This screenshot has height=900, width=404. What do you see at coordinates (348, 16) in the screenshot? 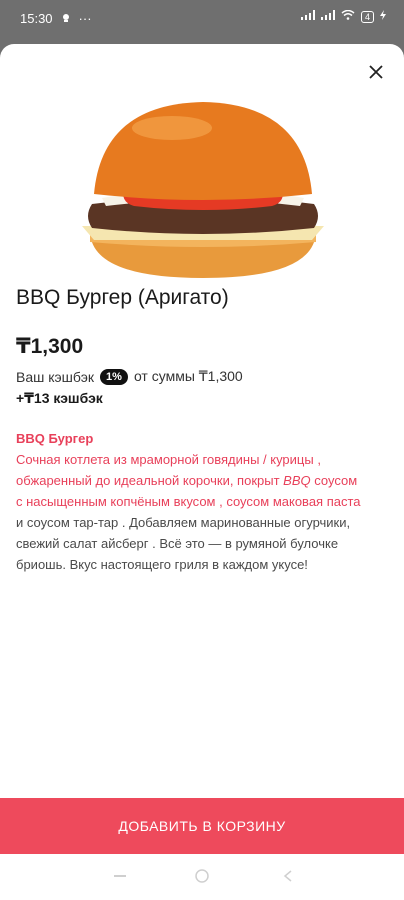
I see `wifi-icon` at bounding box center [348, 16].